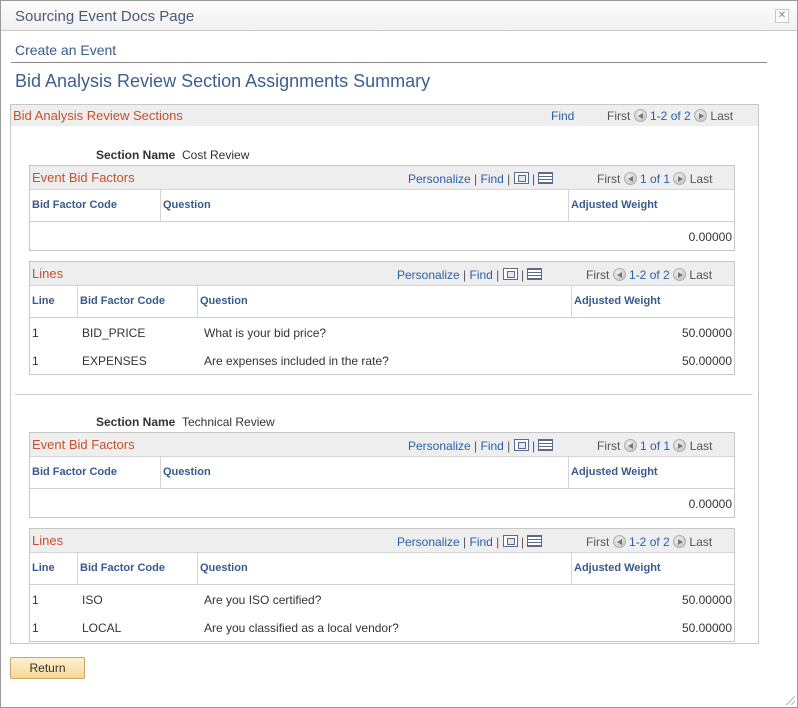 The image size is (798, 708). I want to click on review-sections-find-link: Find, so click(562, 116).